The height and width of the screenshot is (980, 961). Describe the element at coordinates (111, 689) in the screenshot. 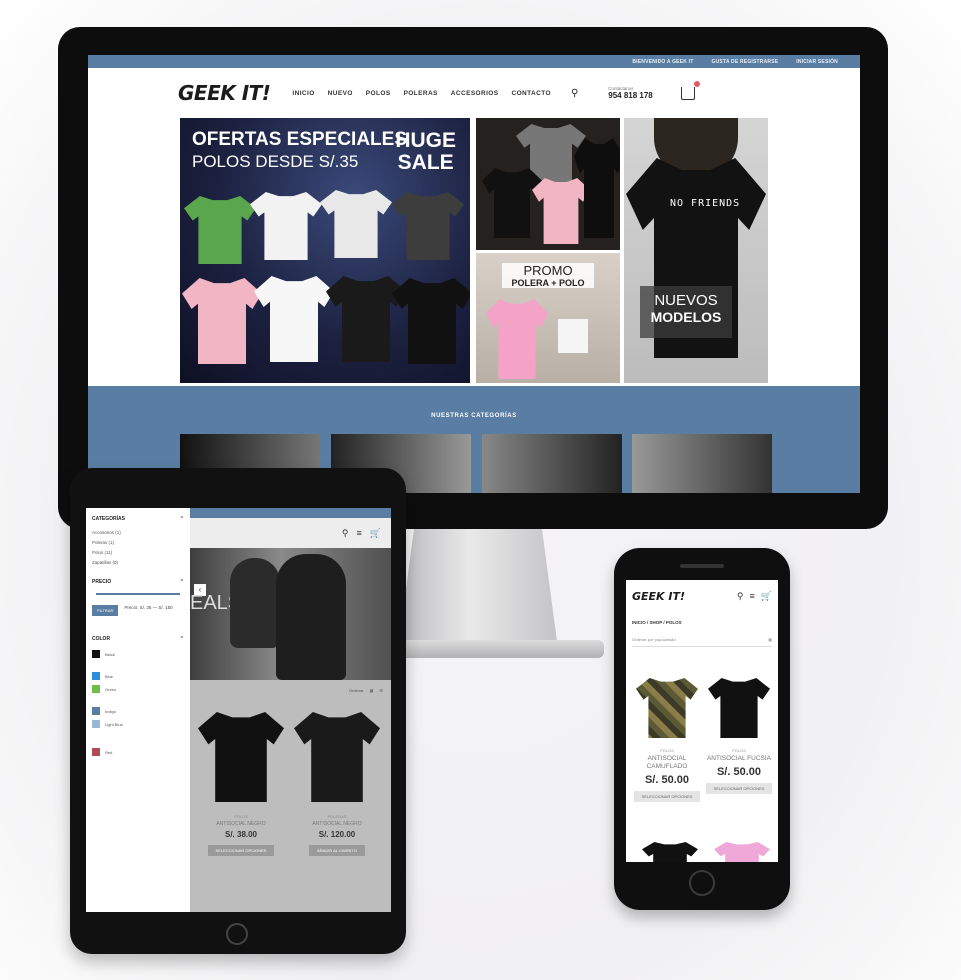

I see `swatch-label: Green` at that location.